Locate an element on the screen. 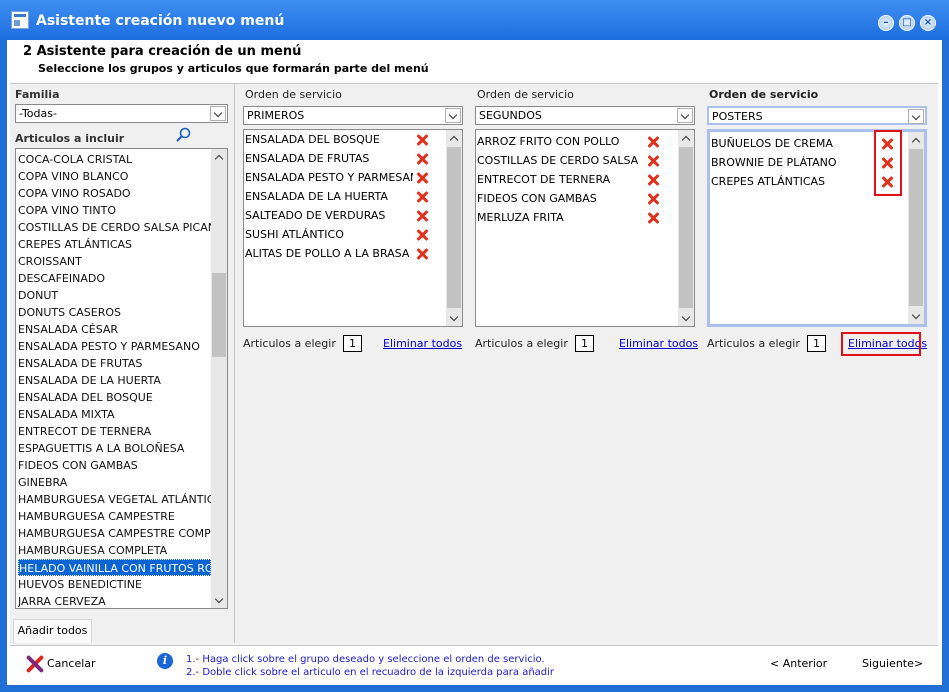  group-item: COSTILLAS DE CERDO SALSA PICANTE is located at coordinates (558, 160).